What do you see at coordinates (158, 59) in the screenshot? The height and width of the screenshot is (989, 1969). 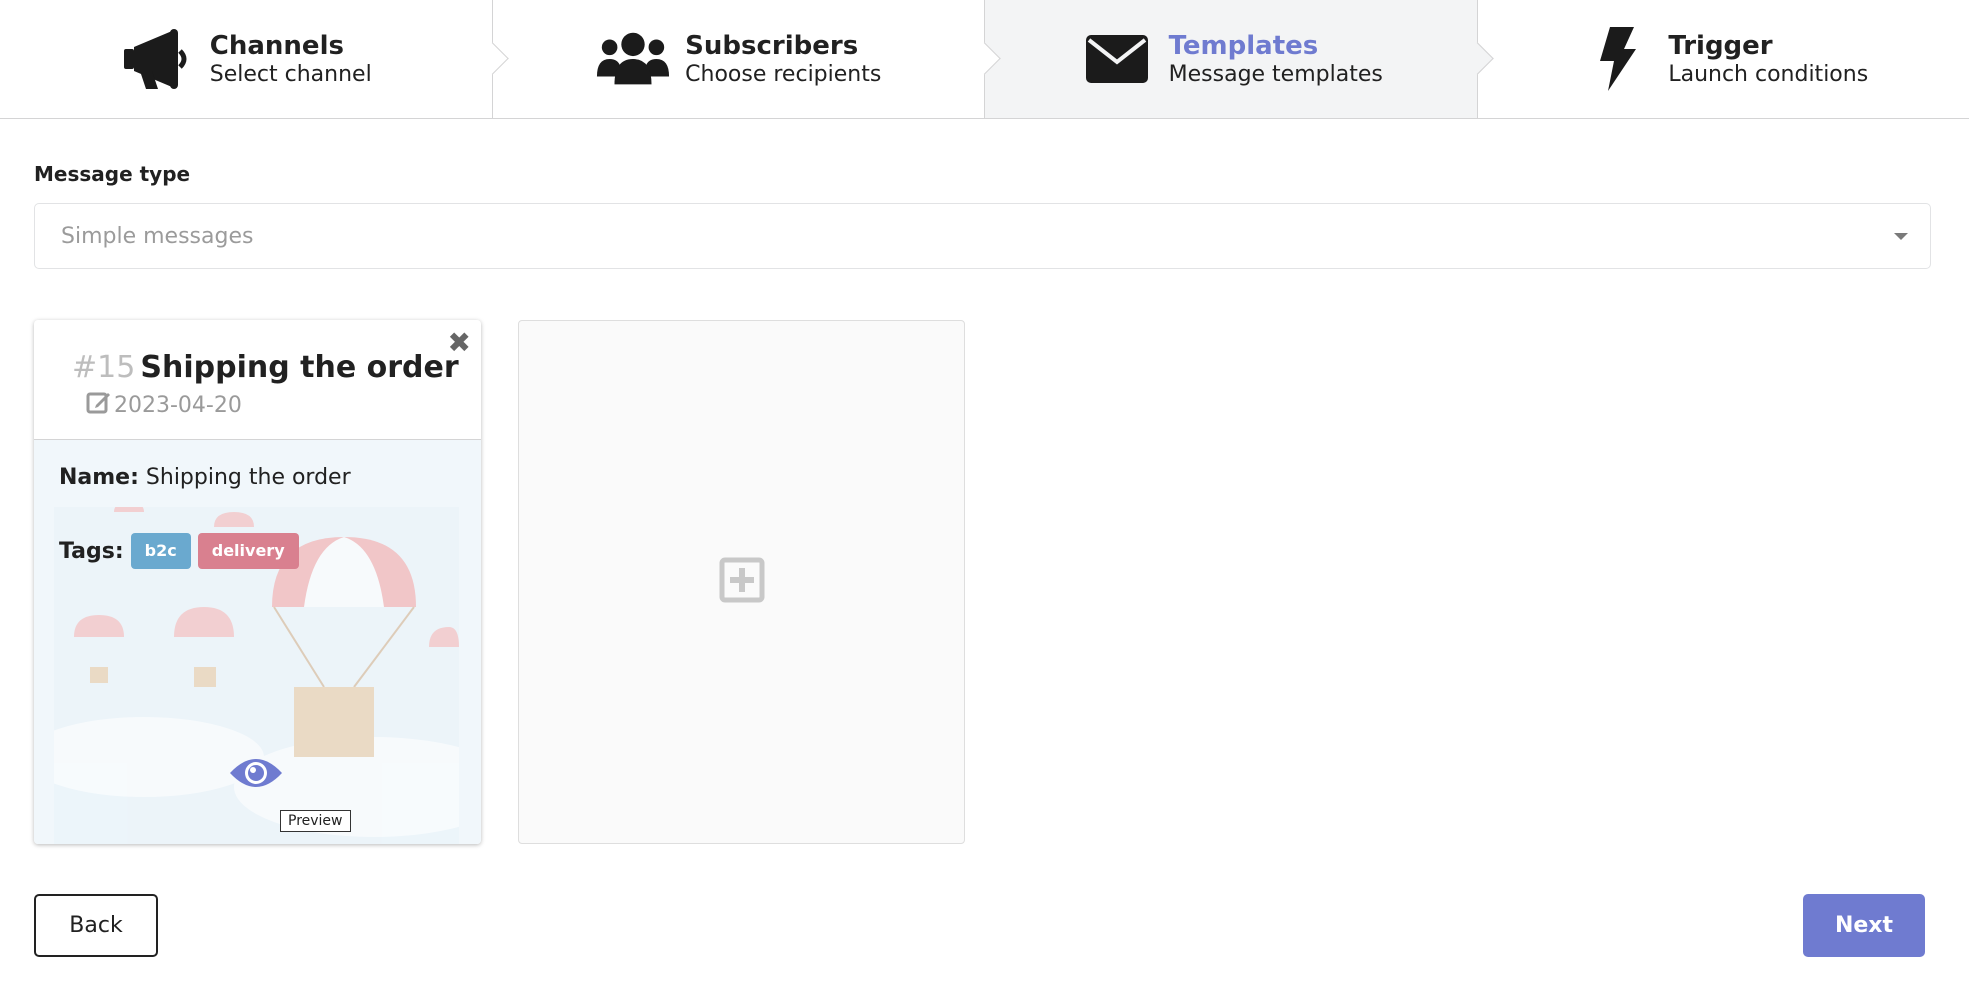 I see `megaphone-icon` at bounding box center [158, 59].